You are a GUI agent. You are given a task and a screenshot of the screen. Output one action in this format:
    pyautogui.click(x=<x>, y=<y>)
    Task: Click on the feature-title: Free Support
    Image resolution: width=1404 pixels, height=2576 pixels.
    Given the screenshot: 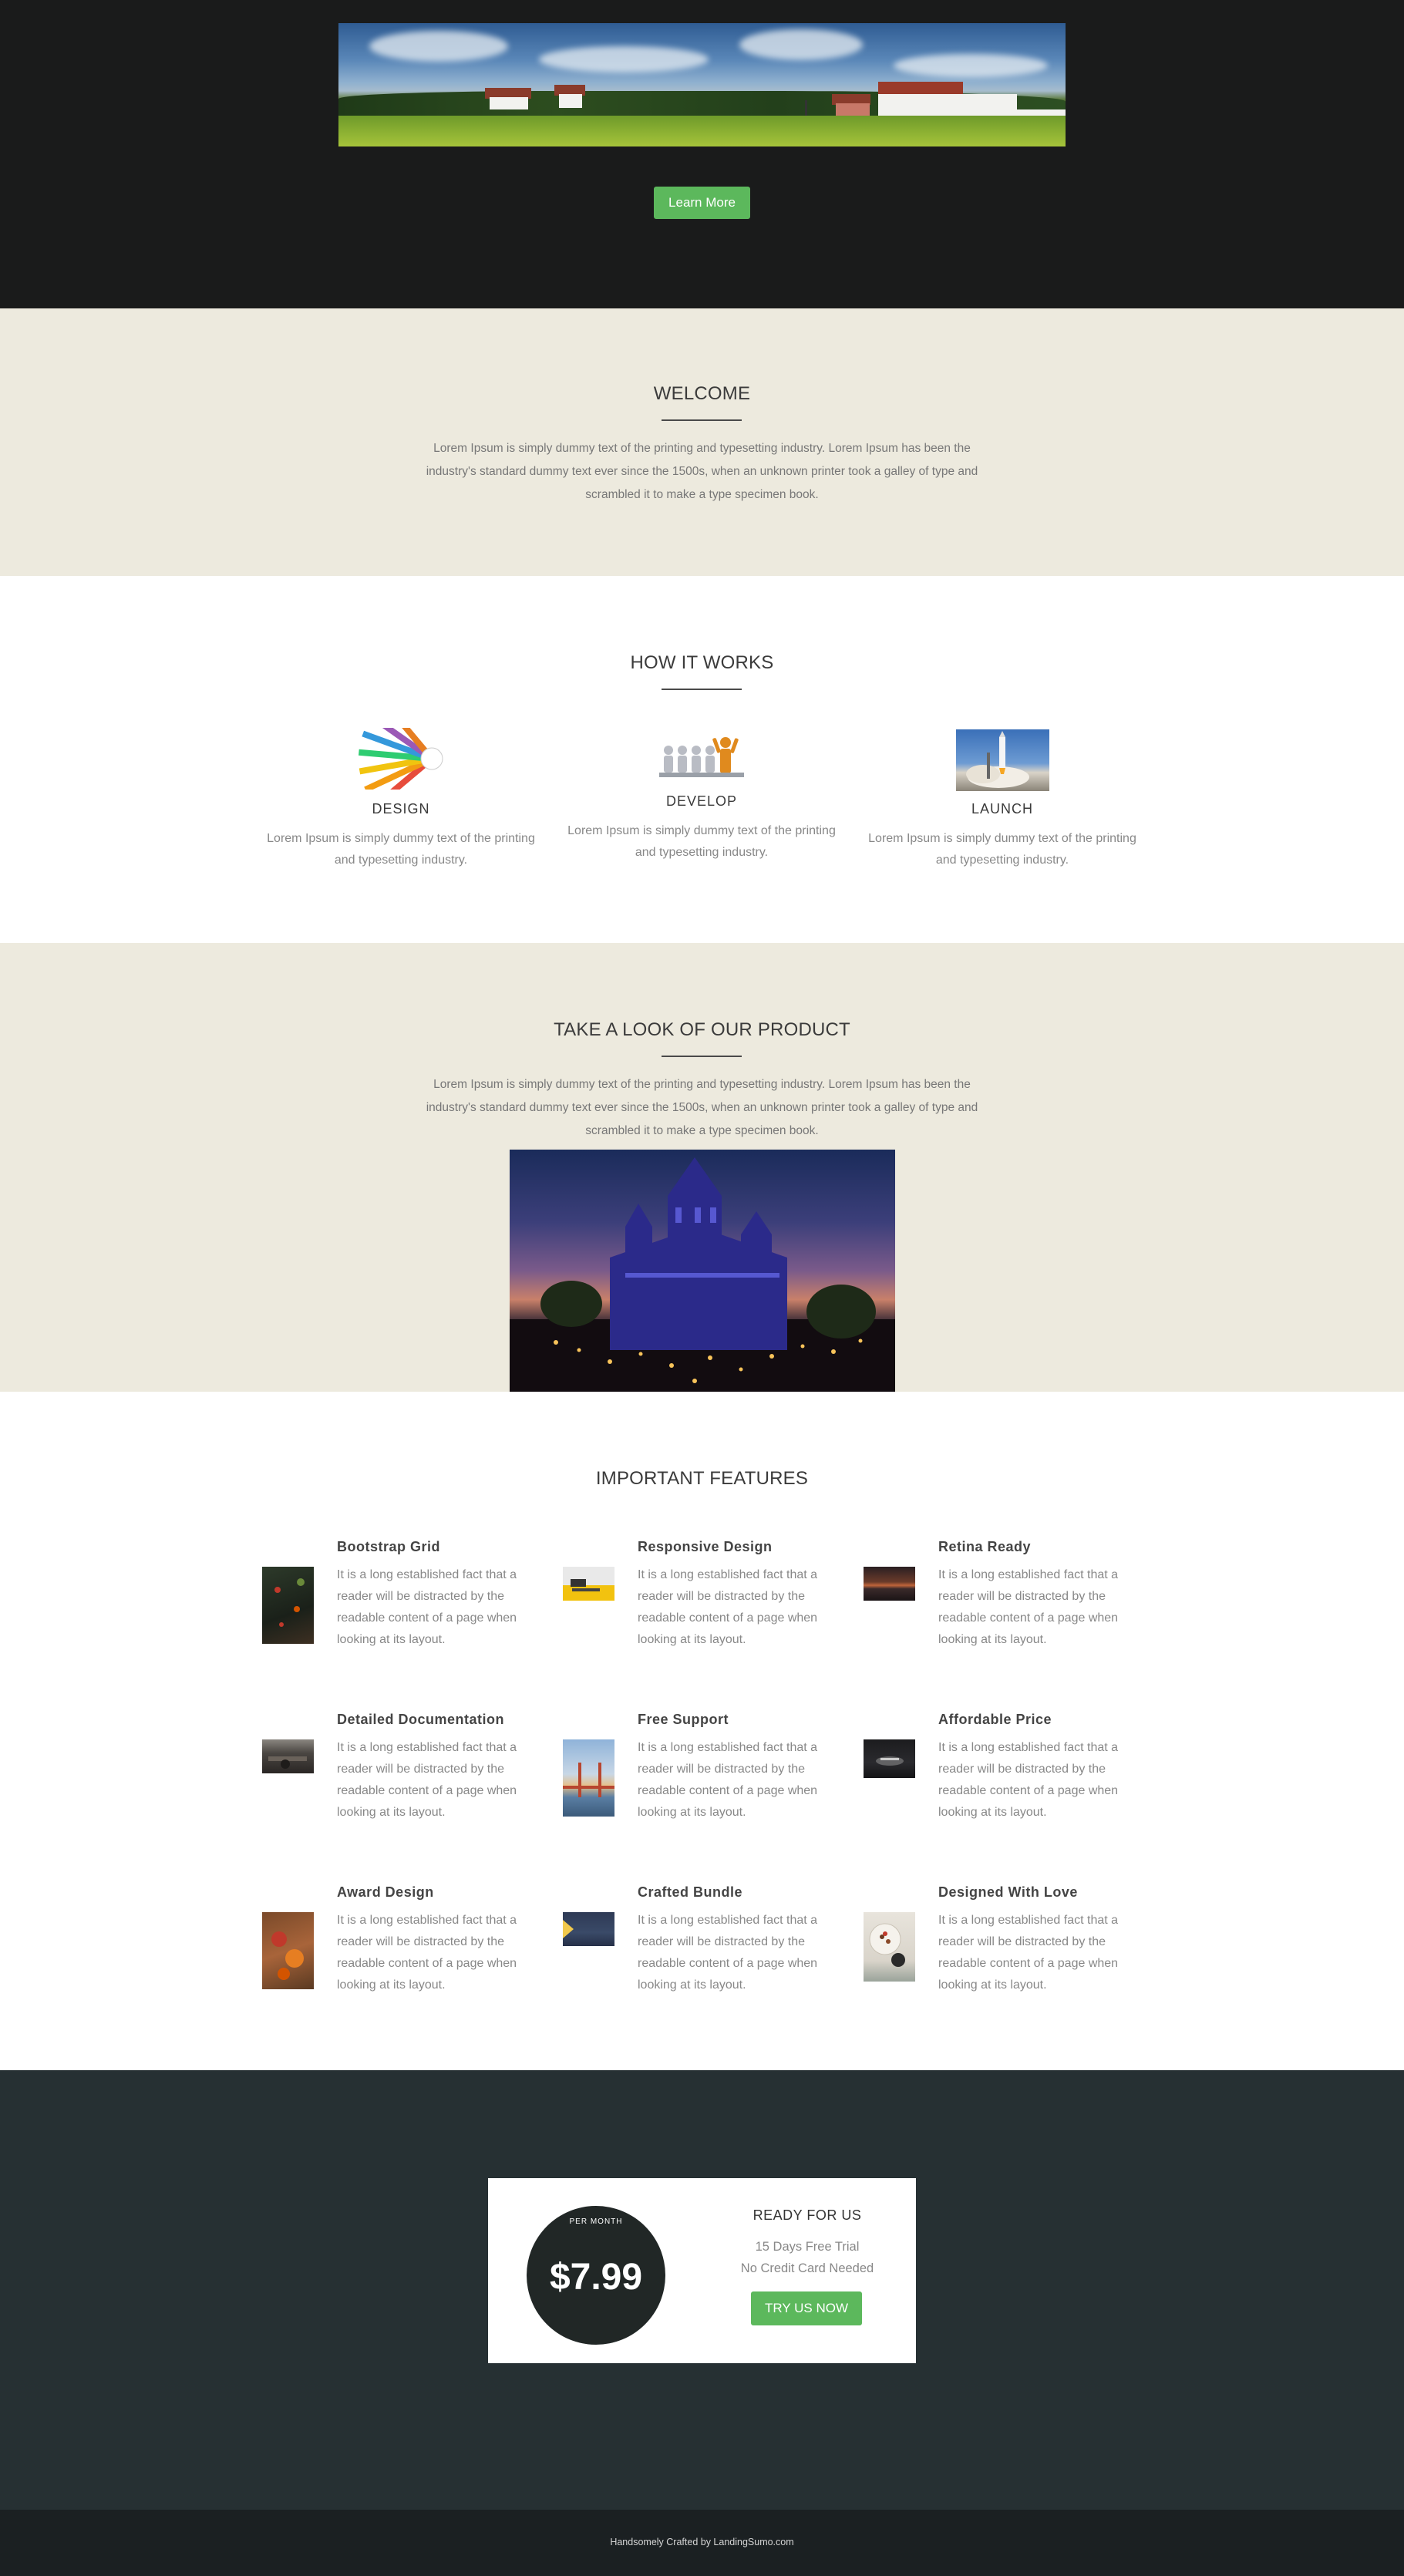 What is the action you would take?
    pyautogui.click(x=683, y=1720)
    